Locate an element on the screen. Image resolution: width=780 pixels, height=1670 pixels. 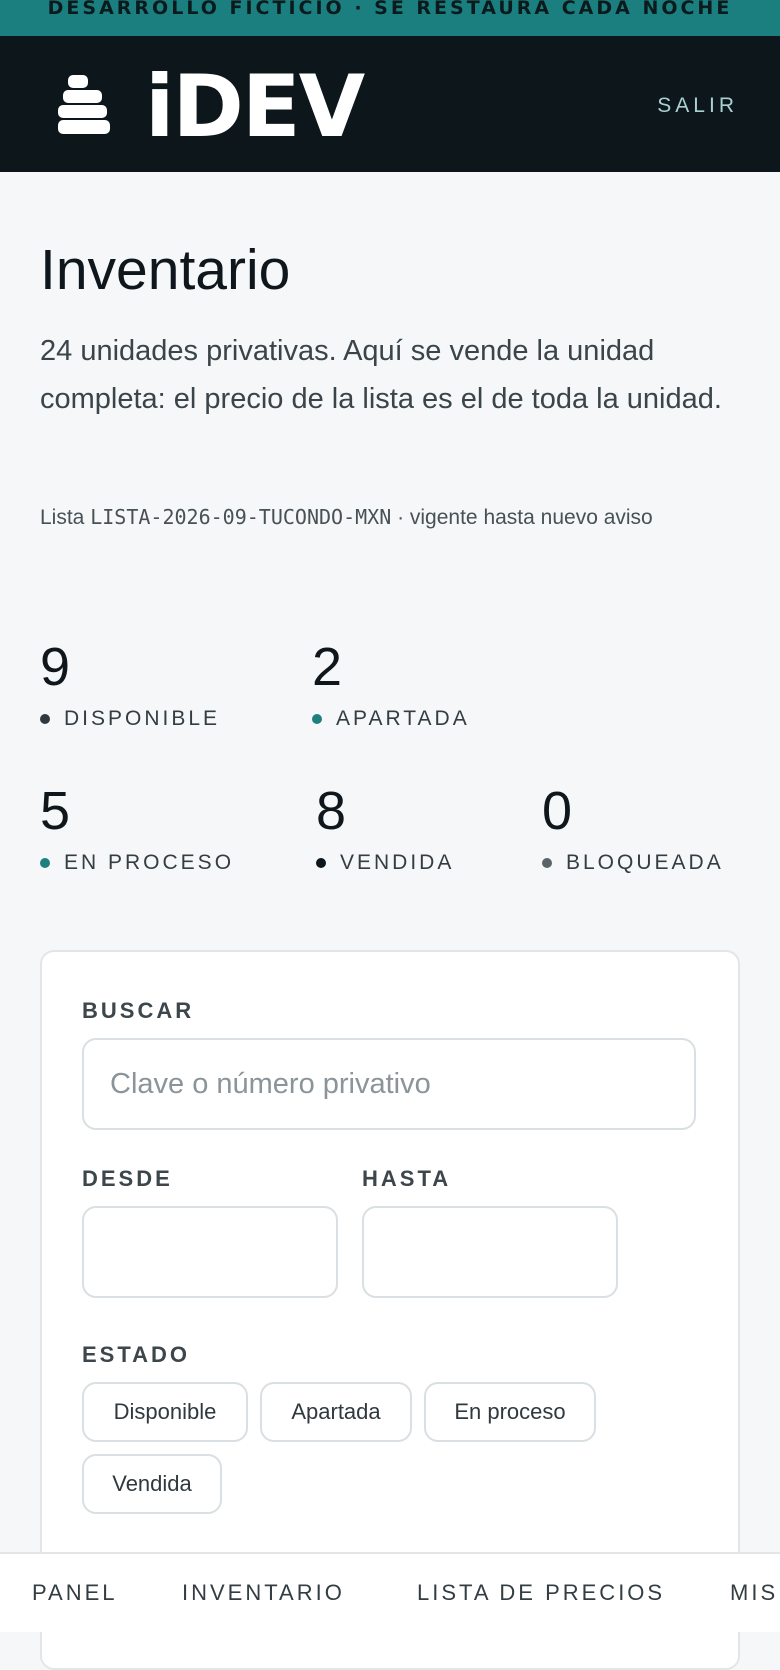
status-chip-disponible: Disponible is located at coordinates (165, 1412).